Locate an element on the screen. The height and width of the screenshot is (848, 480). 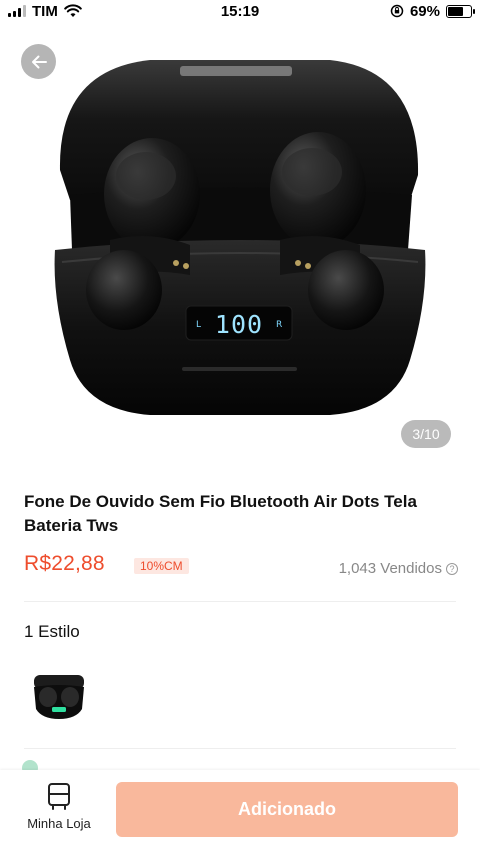
carrier-label: TIM is located at coordinates (45, 11).